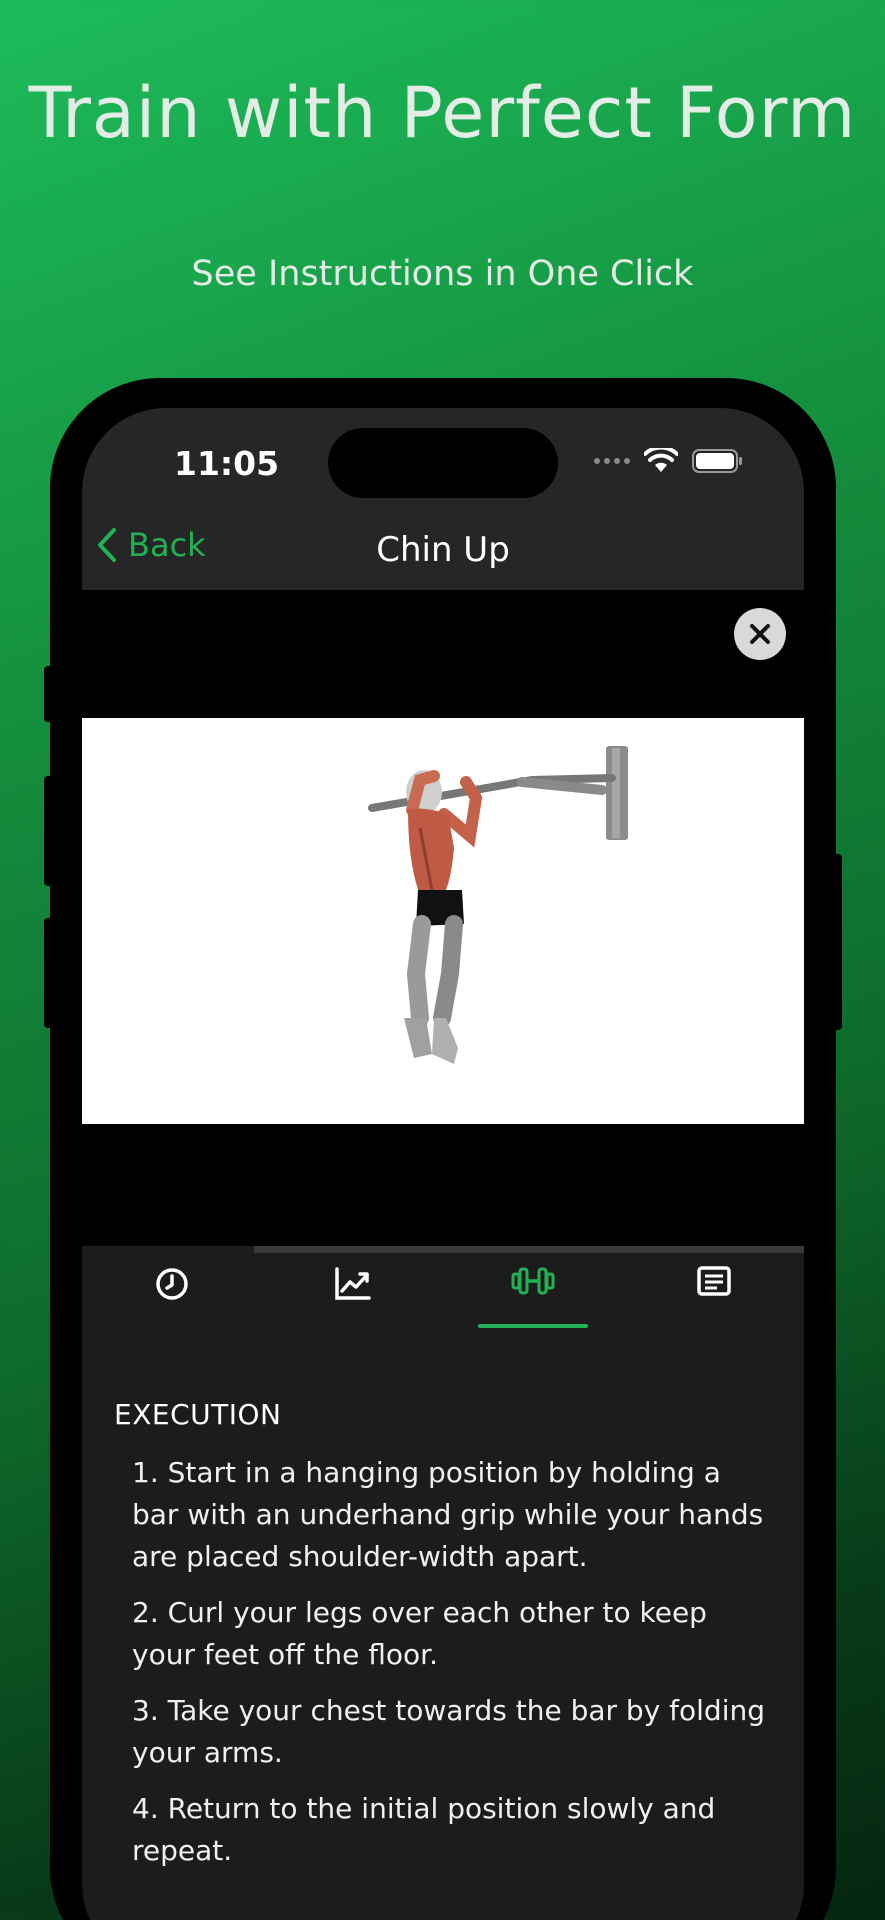  I want to click on notes-icon, so click(714, 1281).